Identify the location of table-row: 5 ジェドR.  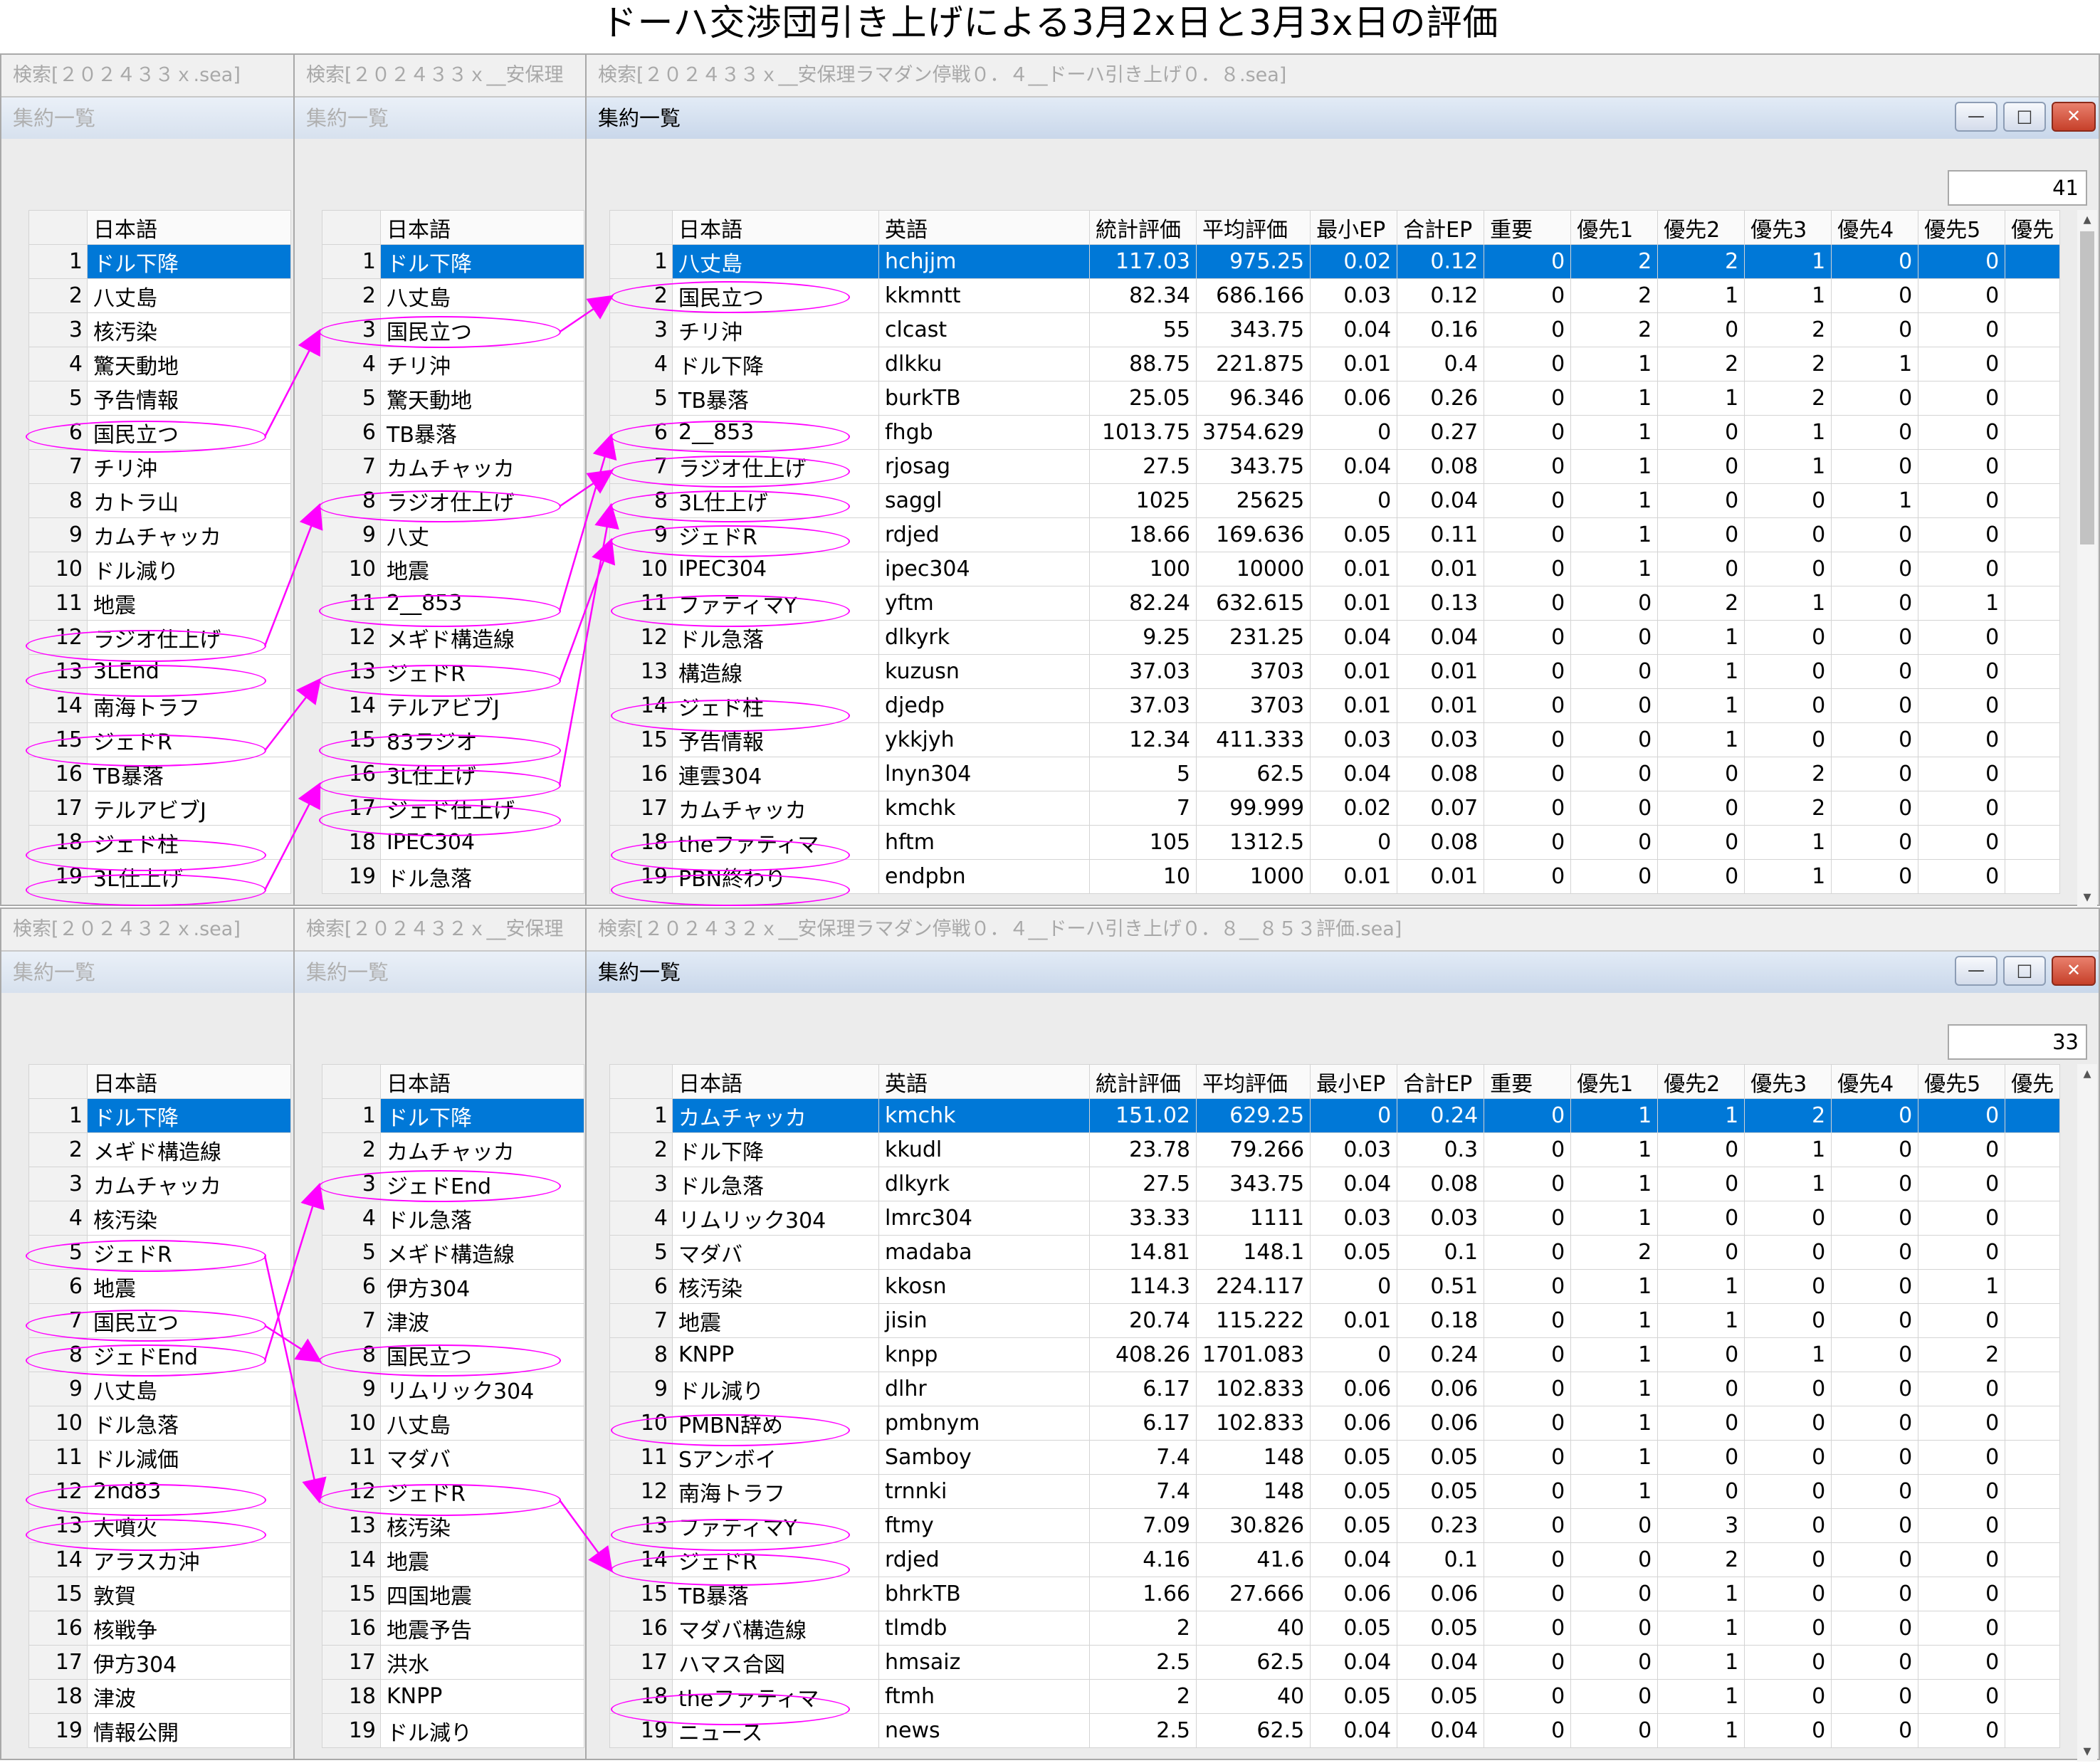
(159, 1252).